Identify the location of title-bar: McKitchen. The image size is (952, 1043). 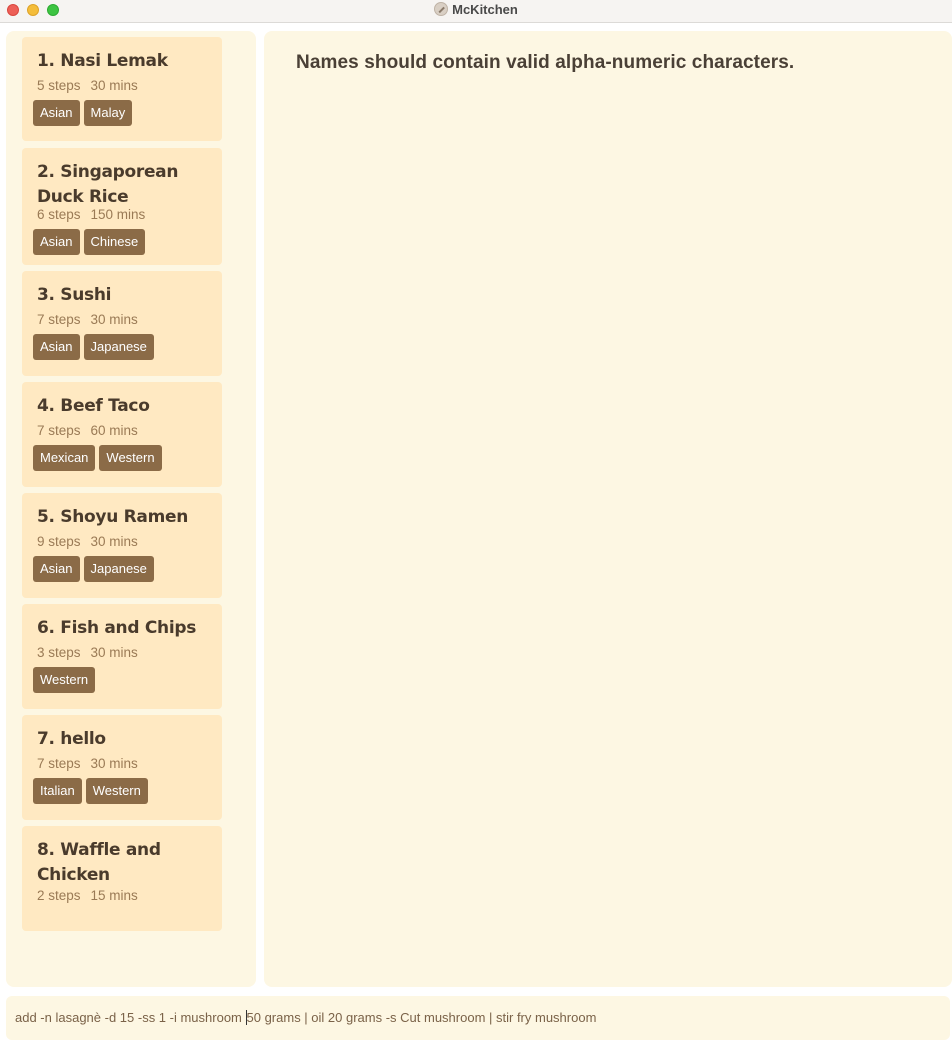
(476, 11).